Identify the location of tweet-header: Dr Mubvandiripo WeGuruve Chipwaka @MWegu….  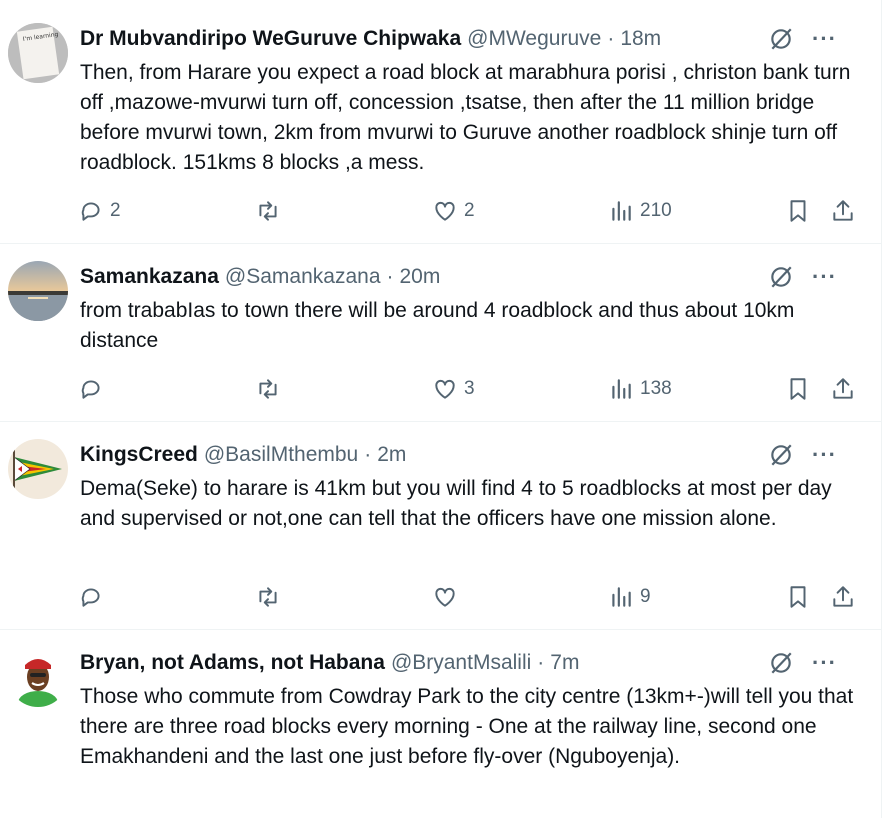
(470, 39).